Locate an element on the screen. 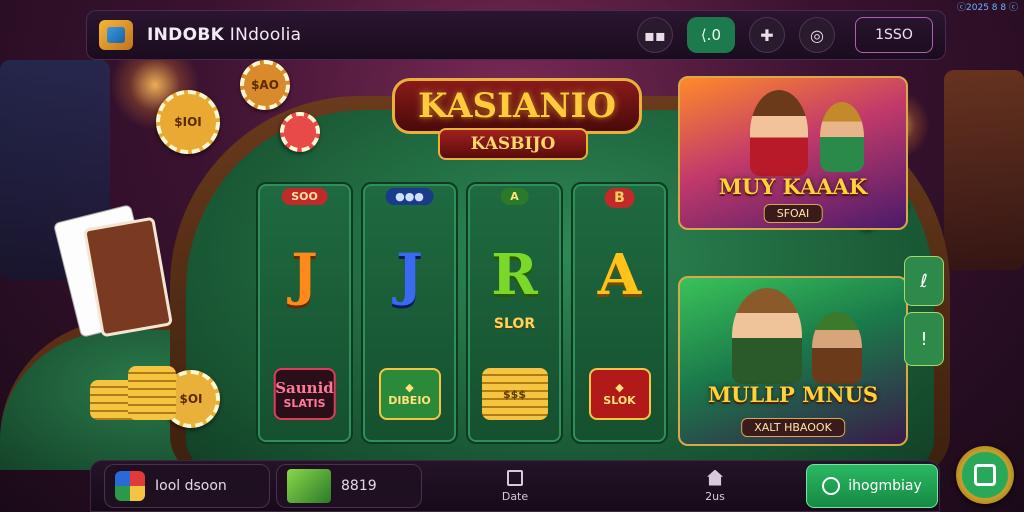  game-logo: KASIANIO is located at coordinates (517, 106).